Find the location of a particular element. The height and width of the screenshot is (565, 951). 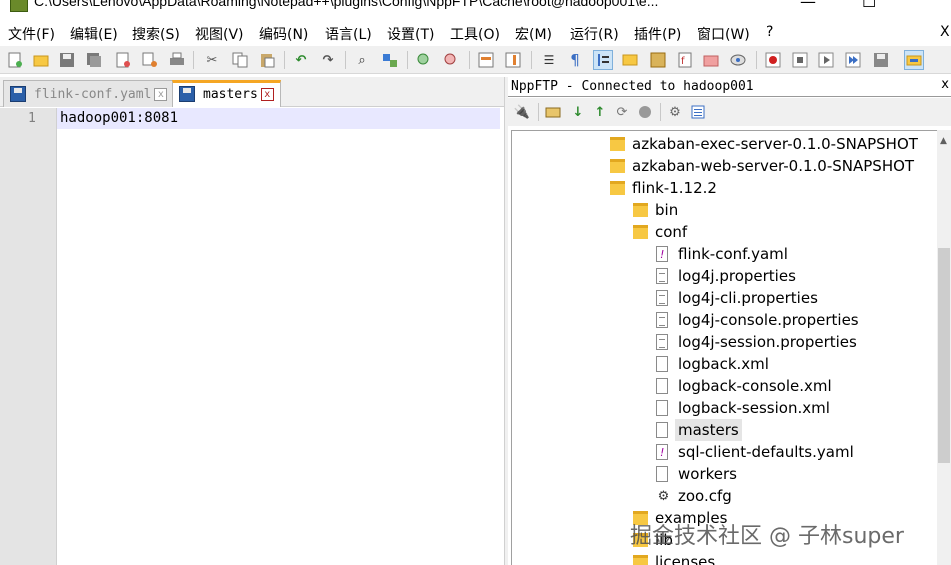

close-doc-button: X is located at coordinates (945, 32).